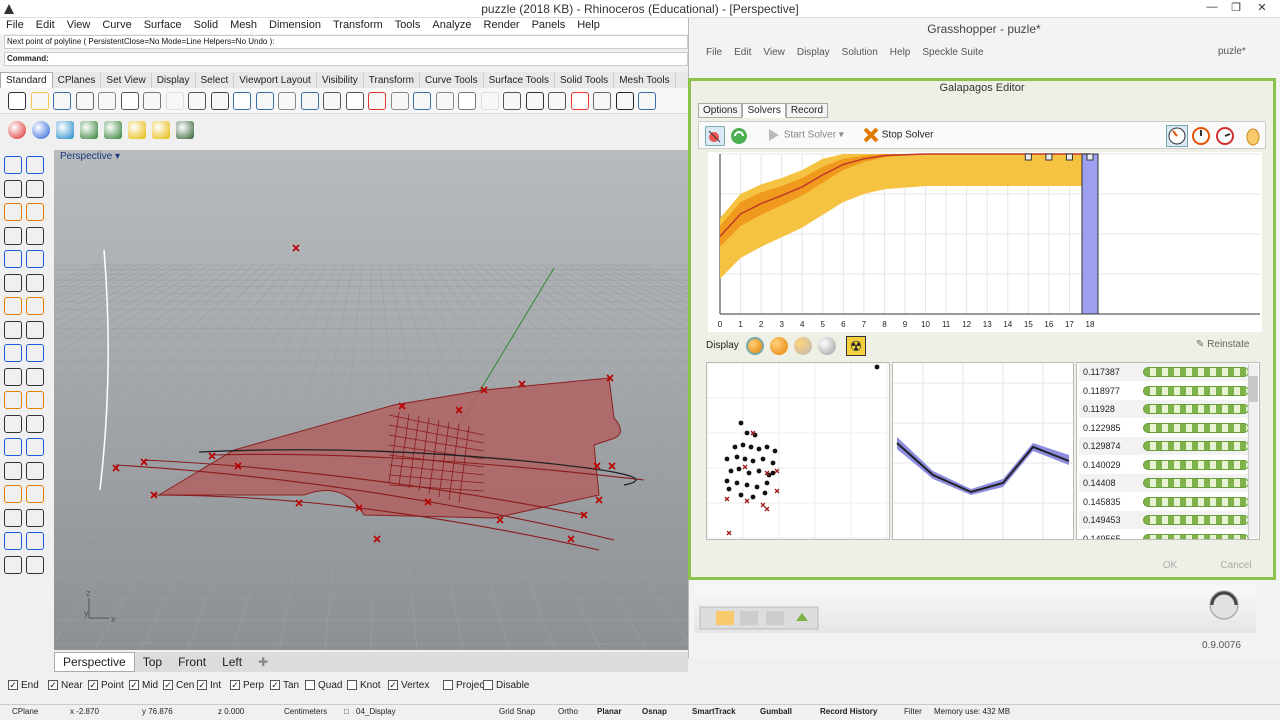 This screenshot has height=720, width=1280. What do you see at coordinates (444, 101) in the screenshot?
I see `toolbar-tool-20-icon` at bounding box center [444, 101].